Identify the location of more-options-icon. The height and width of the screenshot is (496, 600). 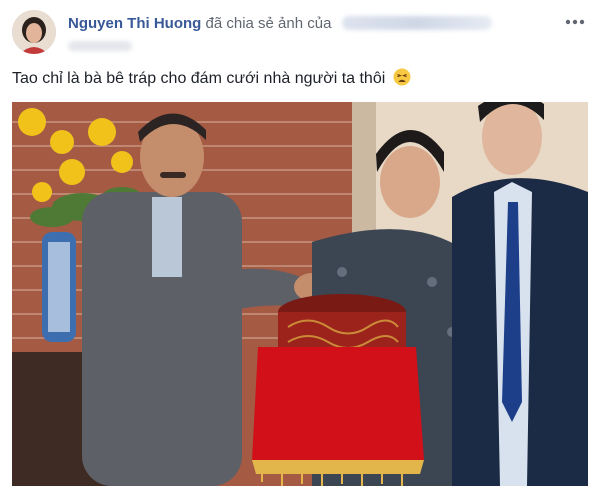
(575, 22).